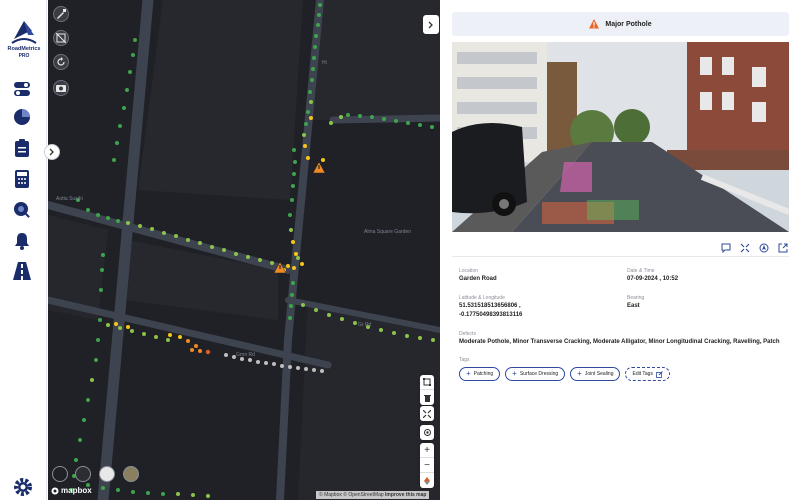  What do you see at coordinates (783, 246) in the screenshot?
I see `external-link-icon` at bounding box center [783, 246].